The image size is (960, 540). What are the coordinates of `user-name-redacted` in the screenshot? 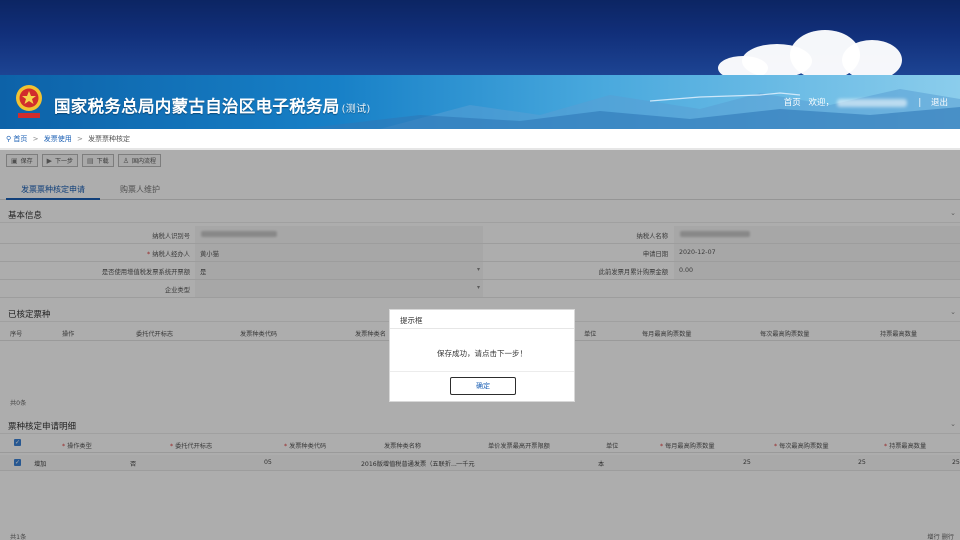 It's located at (871, 102).